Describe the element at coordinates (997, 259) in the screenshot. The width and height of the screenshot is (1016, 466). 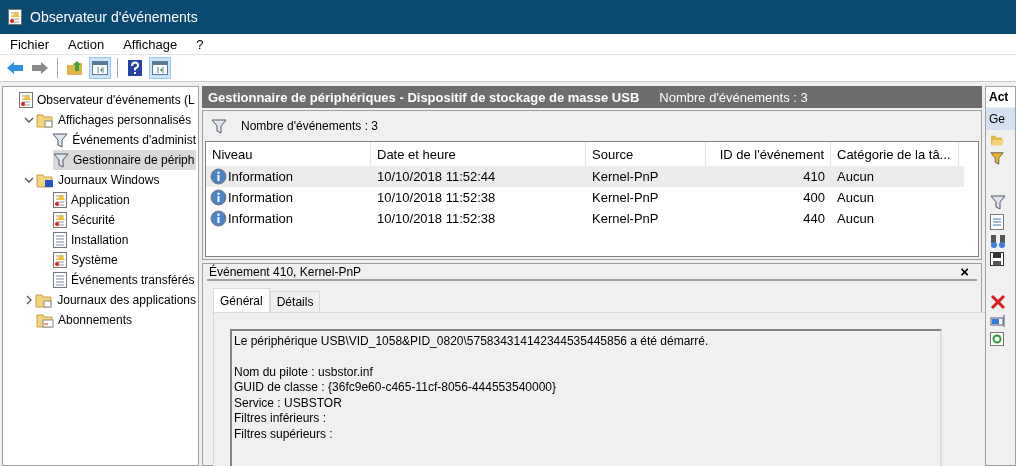
I see `save-icon` at that location.